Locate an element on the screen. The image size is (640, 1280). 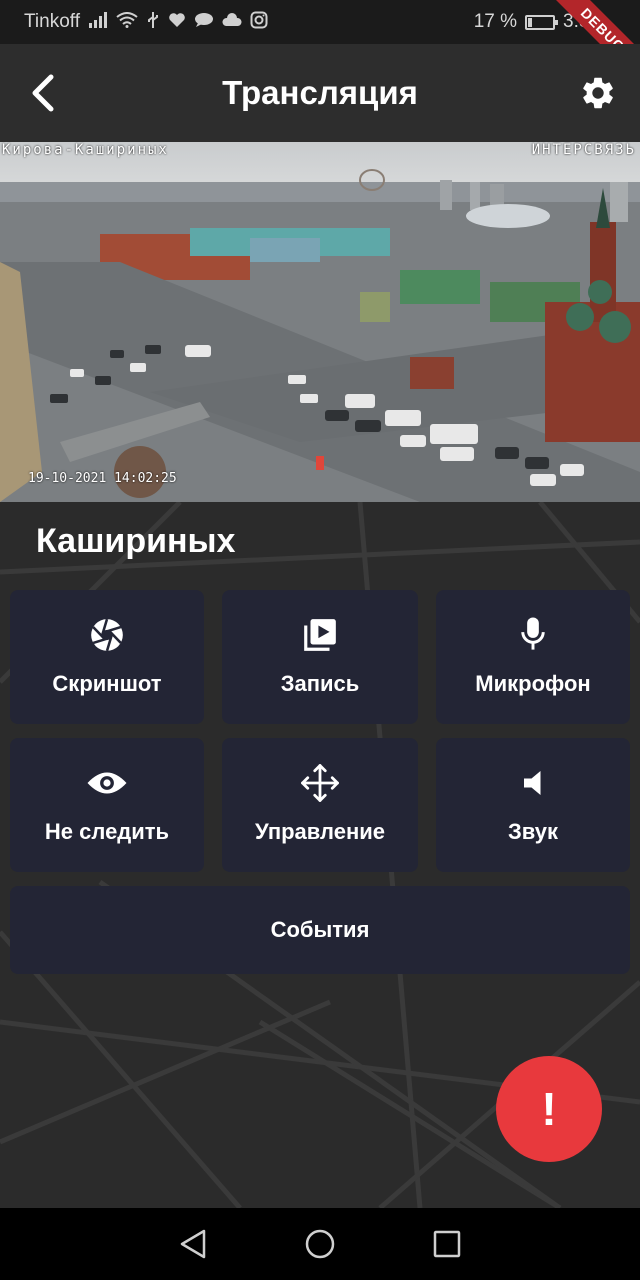
carrier-label: Tinkoff is located at coordinates (52, 21).